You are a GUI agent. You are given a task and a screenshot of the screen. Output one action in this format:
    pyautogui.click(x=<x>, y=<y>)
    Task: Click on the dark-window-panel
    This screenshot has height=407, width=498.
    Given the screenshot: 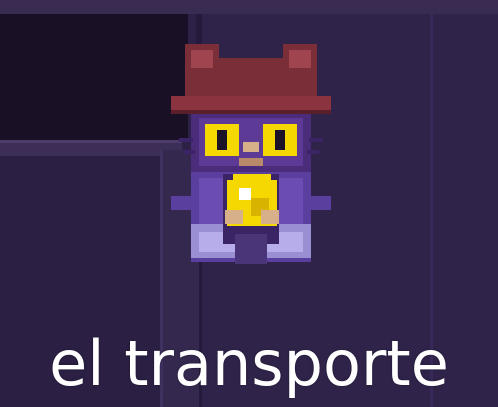 What is the action you would take?
    pyautogui.click(x=94, y=70)
    